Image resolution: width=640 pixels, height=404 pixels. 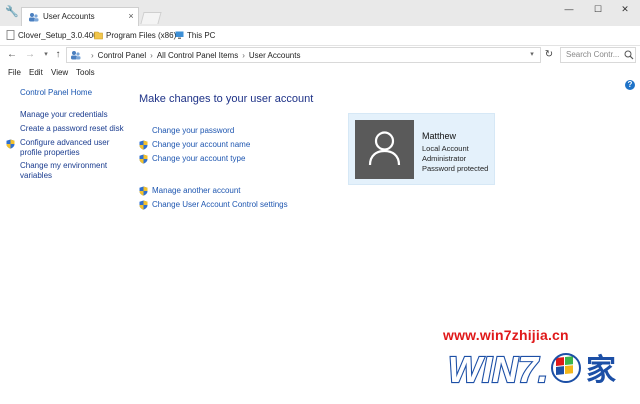 I want to click on password-status: Password protected, so click(x=455, y=168).